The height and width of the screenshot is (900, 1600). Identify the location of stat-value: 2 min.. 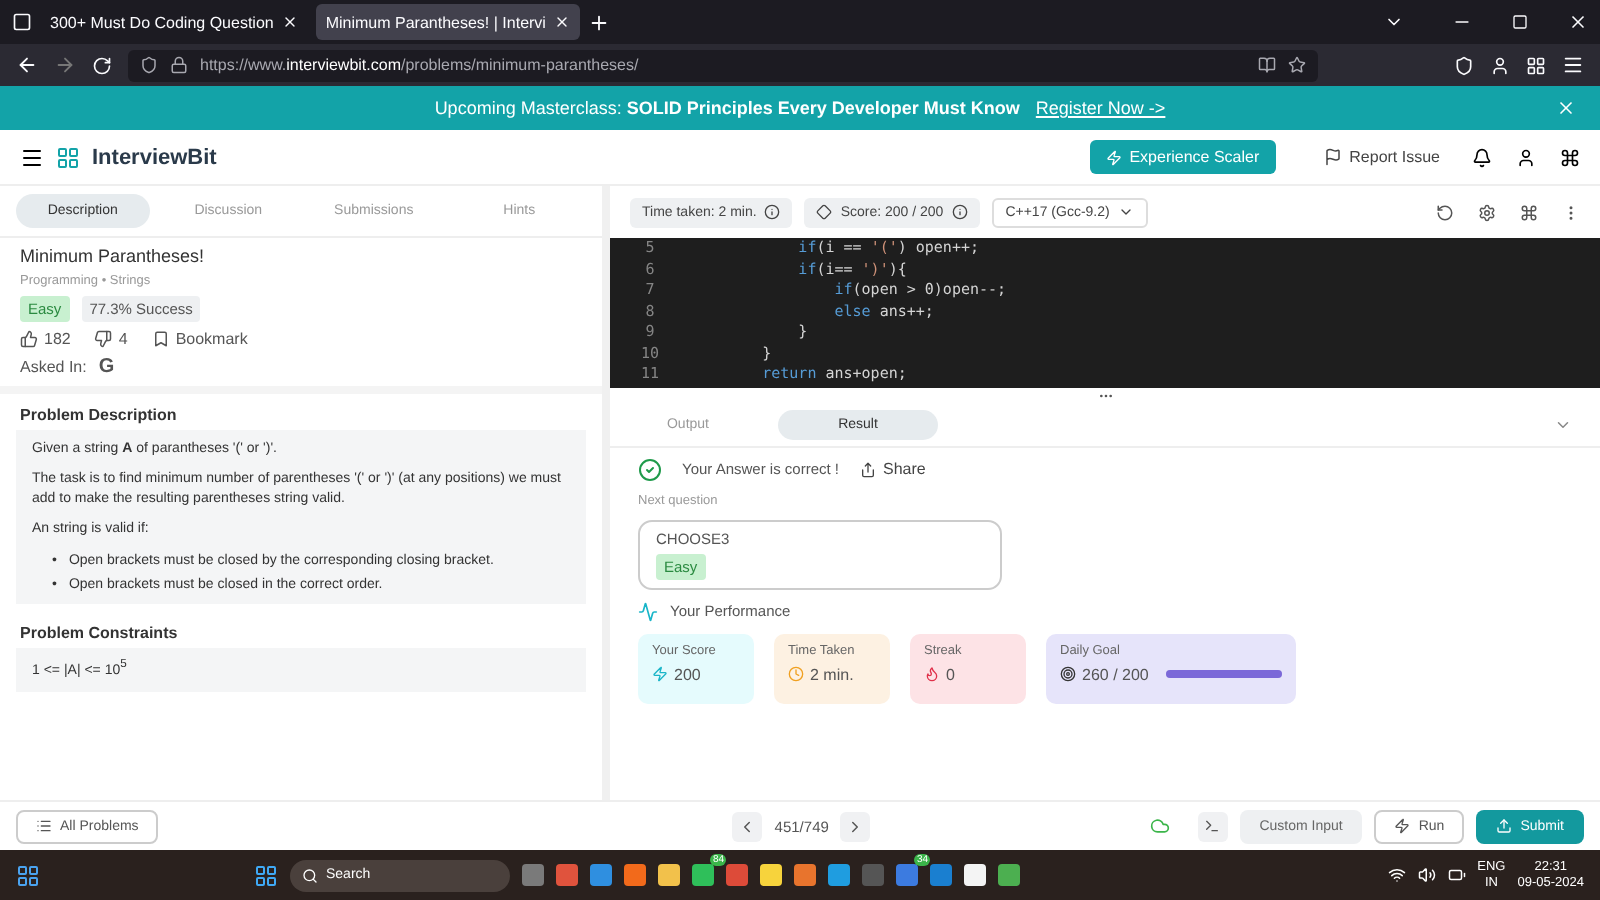
(832, 674).